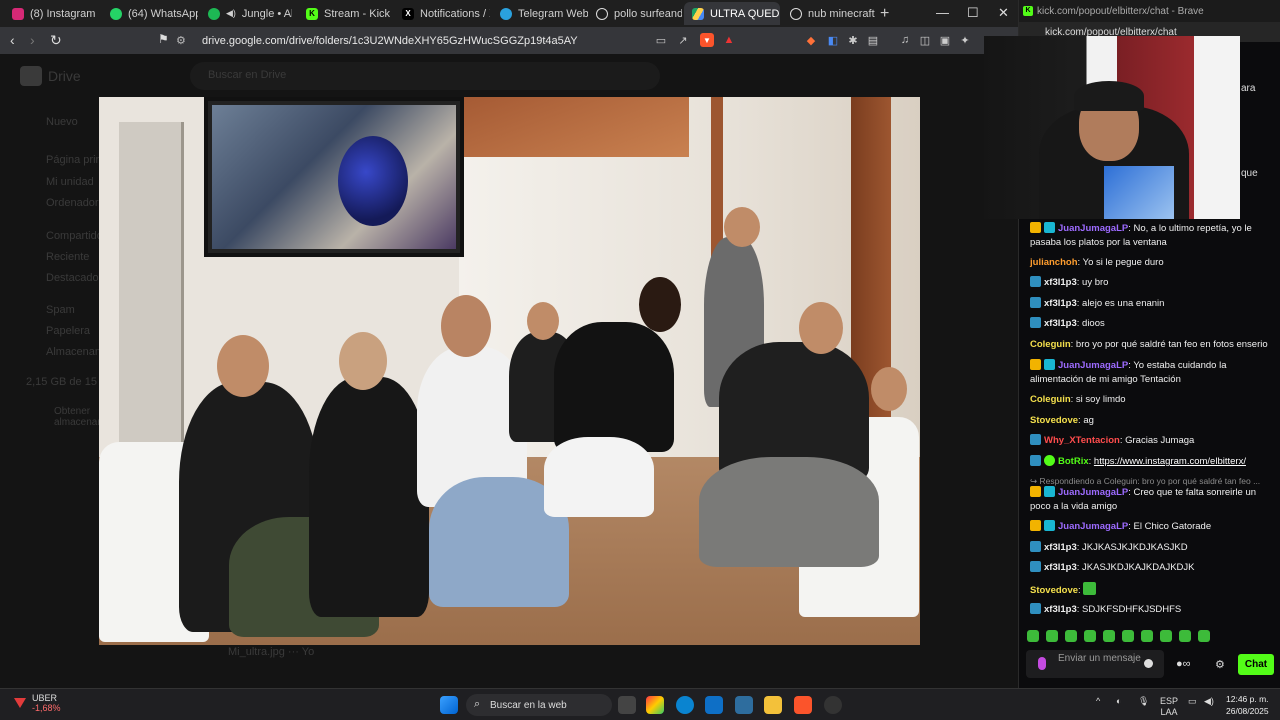  Describe the element at coordinates (833, 705) in the screenshot. I see `obs-icon` at that location.